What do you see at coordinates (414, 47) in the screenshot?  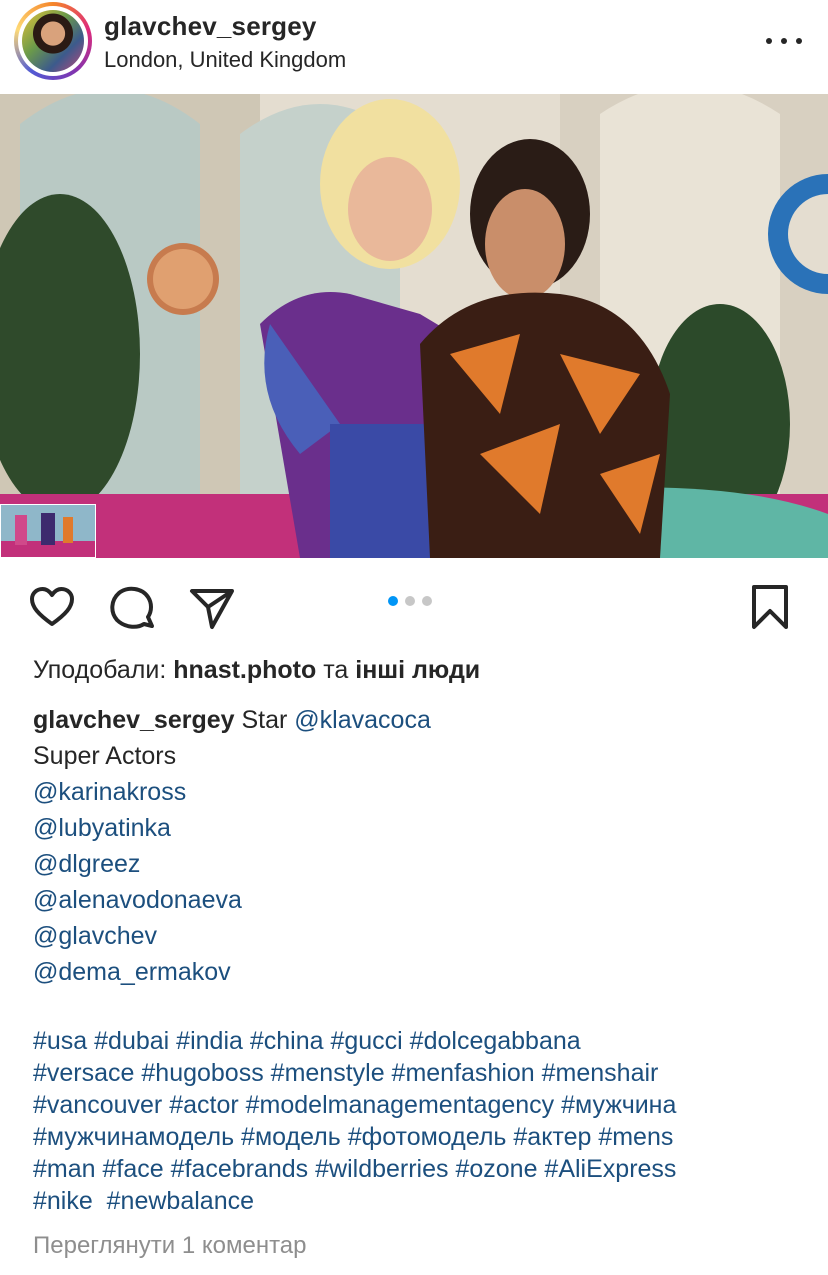 I see `post-header: glavchev_sergey London, United Kingdom` at bounding box center [414, 47].